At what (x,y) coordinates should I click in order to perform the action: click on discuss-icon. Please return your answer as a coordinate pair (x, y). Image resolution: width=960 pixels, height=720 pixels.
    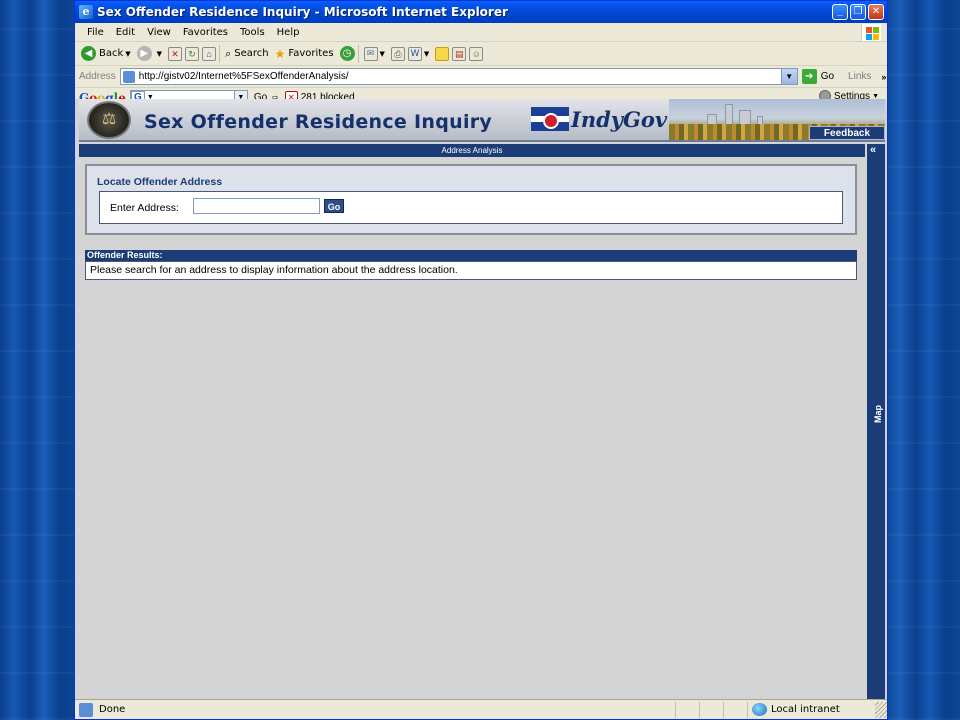
    Looking at the image, I should click on (442, 53).